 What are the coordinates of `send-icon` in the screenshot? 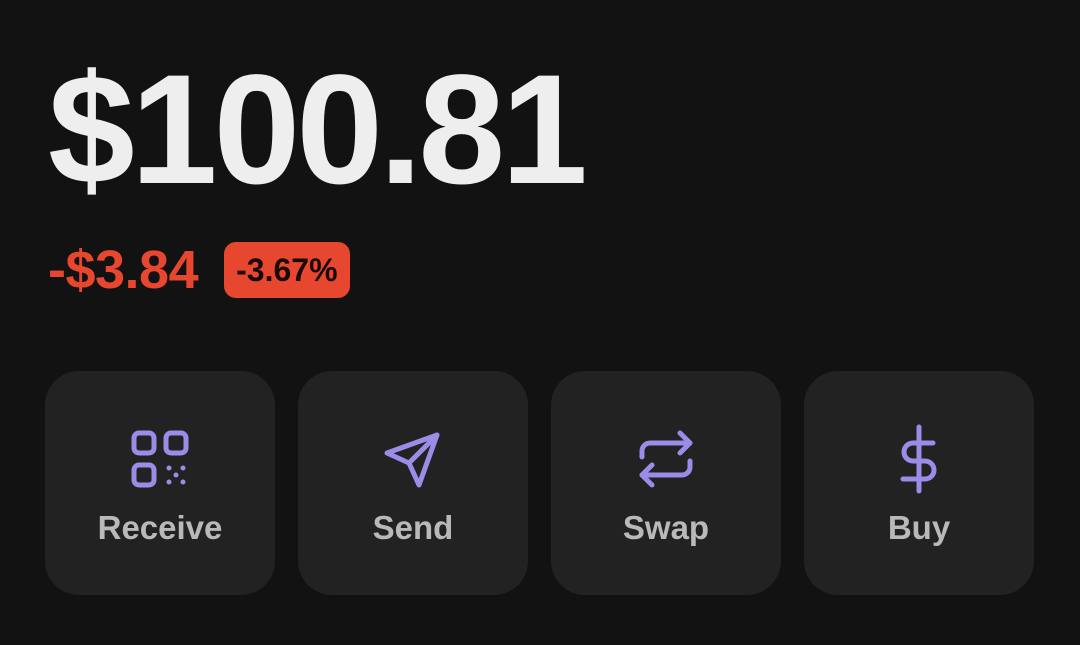 It's located at (413, 459).